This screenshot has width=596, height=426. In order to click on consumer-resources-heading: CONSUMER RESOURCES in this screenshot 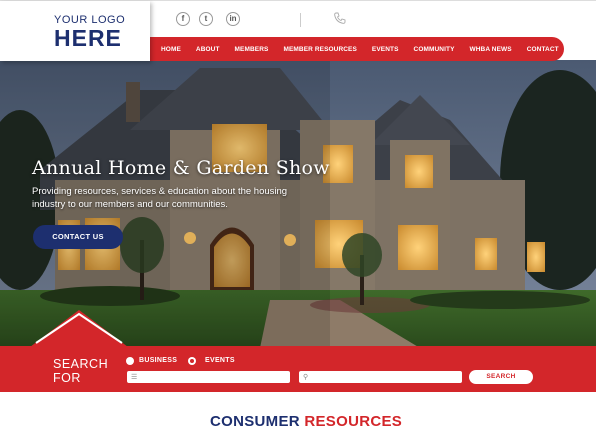, I will do `click(306, 419)`.